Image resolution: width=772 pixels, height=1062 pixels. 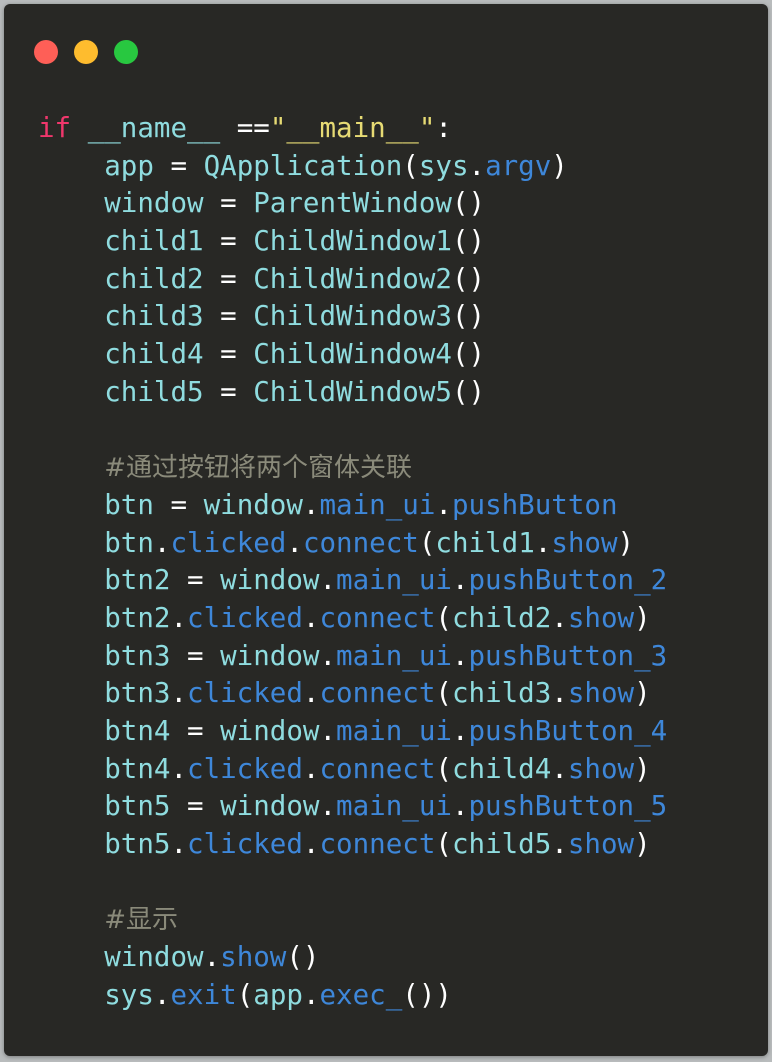 I want to click on code-token-comment: #通过按钮将两个窗体关联, so click(x=258, y=468).